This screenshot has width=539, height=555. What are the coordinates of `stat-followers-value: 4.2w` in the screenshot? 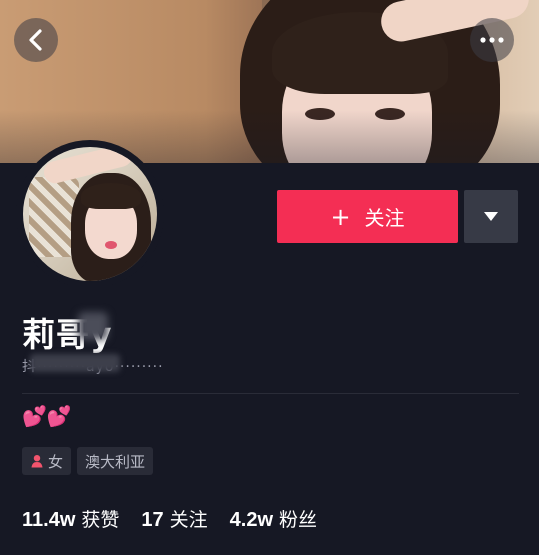 It's located at (251, 520).